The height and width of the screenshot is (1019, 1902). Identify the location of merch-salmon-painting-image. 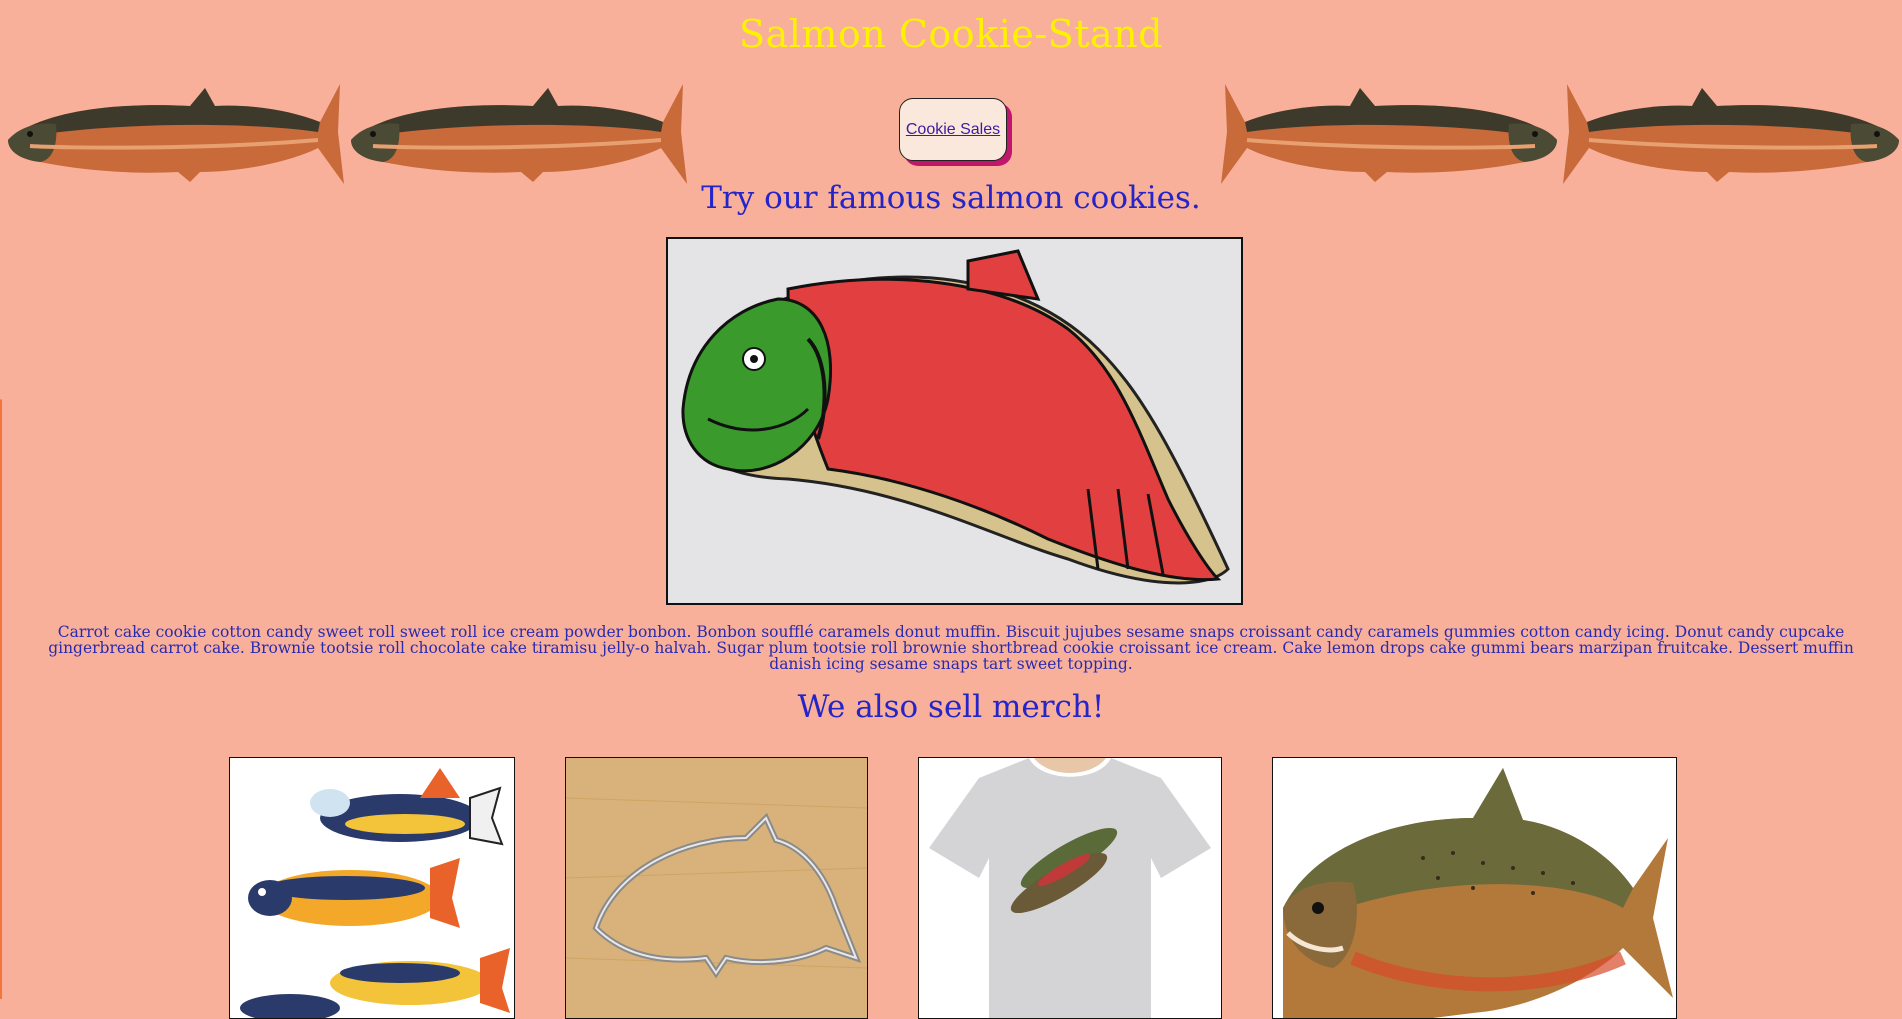
(1474, 888).